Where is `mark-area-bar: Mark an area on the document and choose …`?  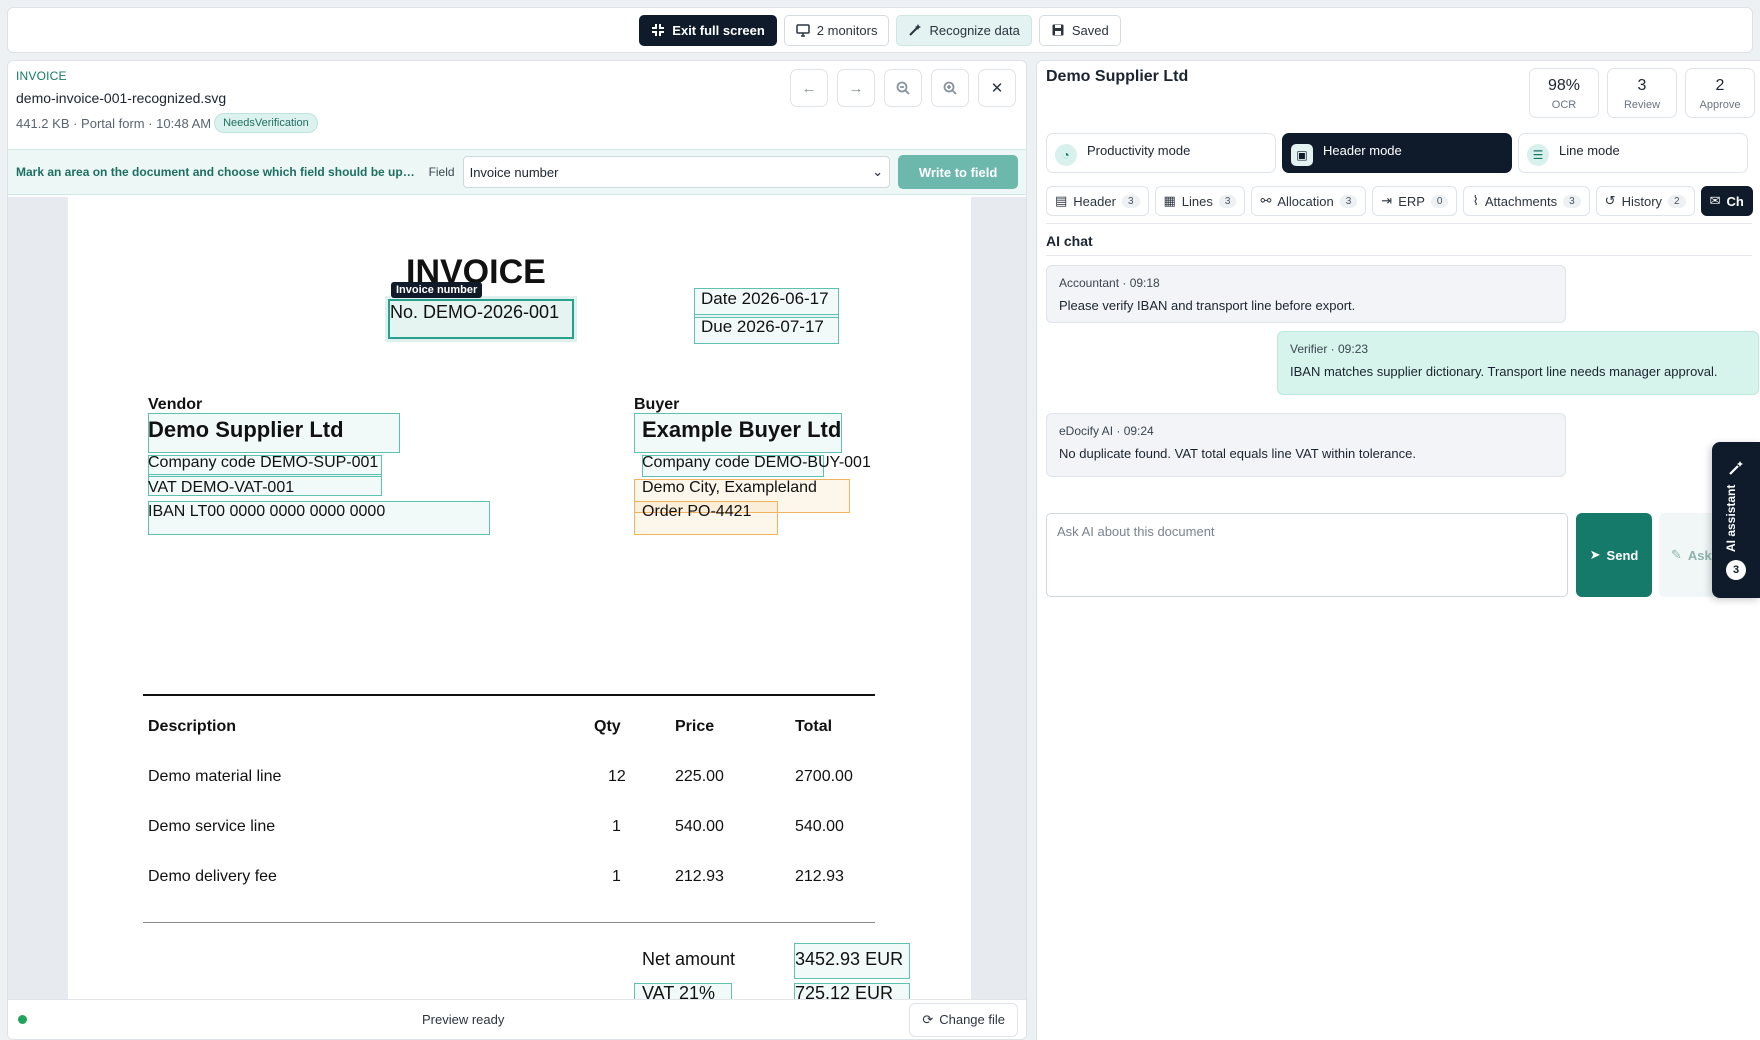
mark-area-bar: Mark an area on the document and choose … is located at coordinates (517, 172).